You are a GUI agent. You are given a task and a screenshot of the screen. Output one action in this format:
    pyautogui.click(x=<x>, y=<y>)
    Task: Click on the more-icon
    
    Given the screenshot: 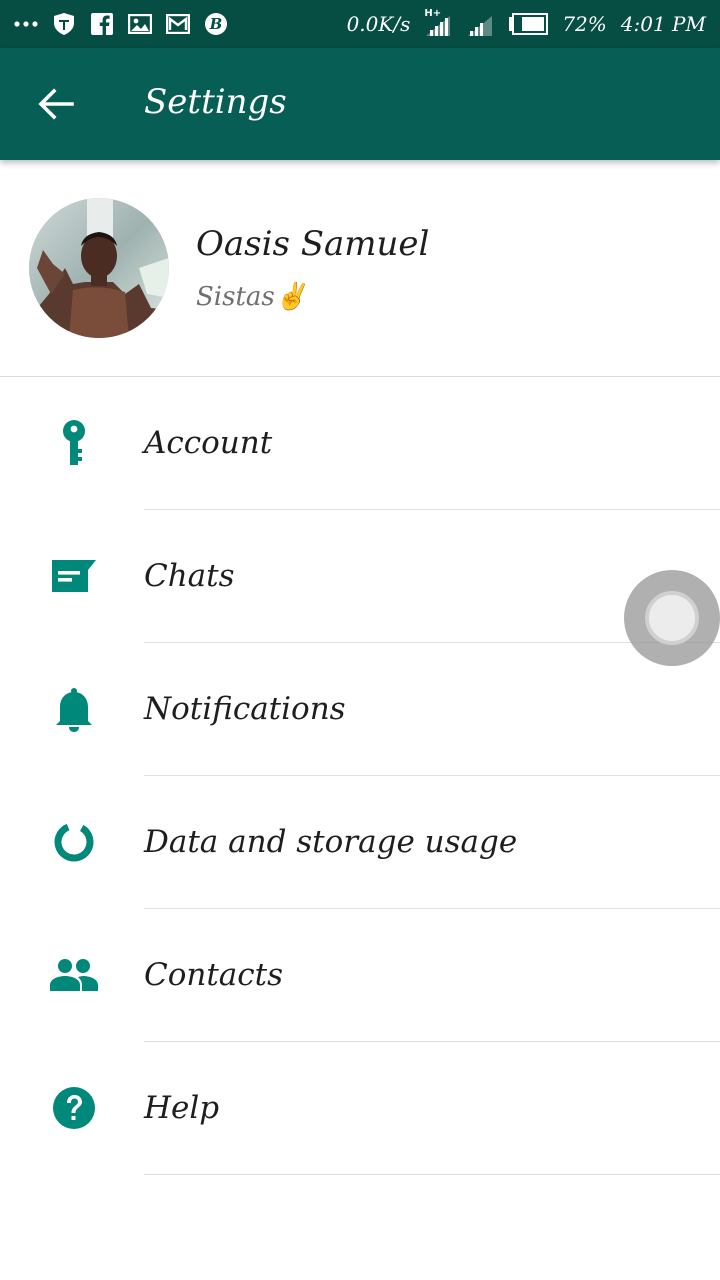 What is the action you would take?
    pyautogui.click(x=26, y=24)
    